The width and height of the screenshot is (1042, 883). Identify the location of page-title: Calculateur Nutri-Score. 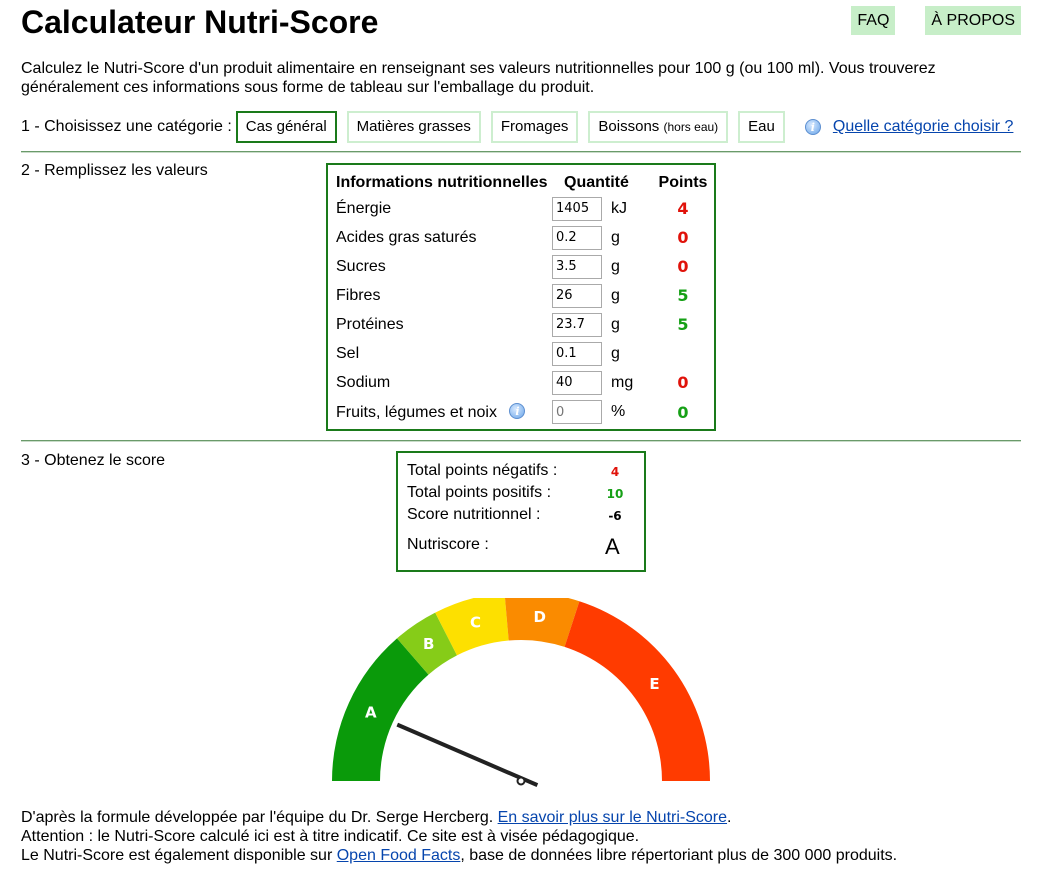
(200, 22).